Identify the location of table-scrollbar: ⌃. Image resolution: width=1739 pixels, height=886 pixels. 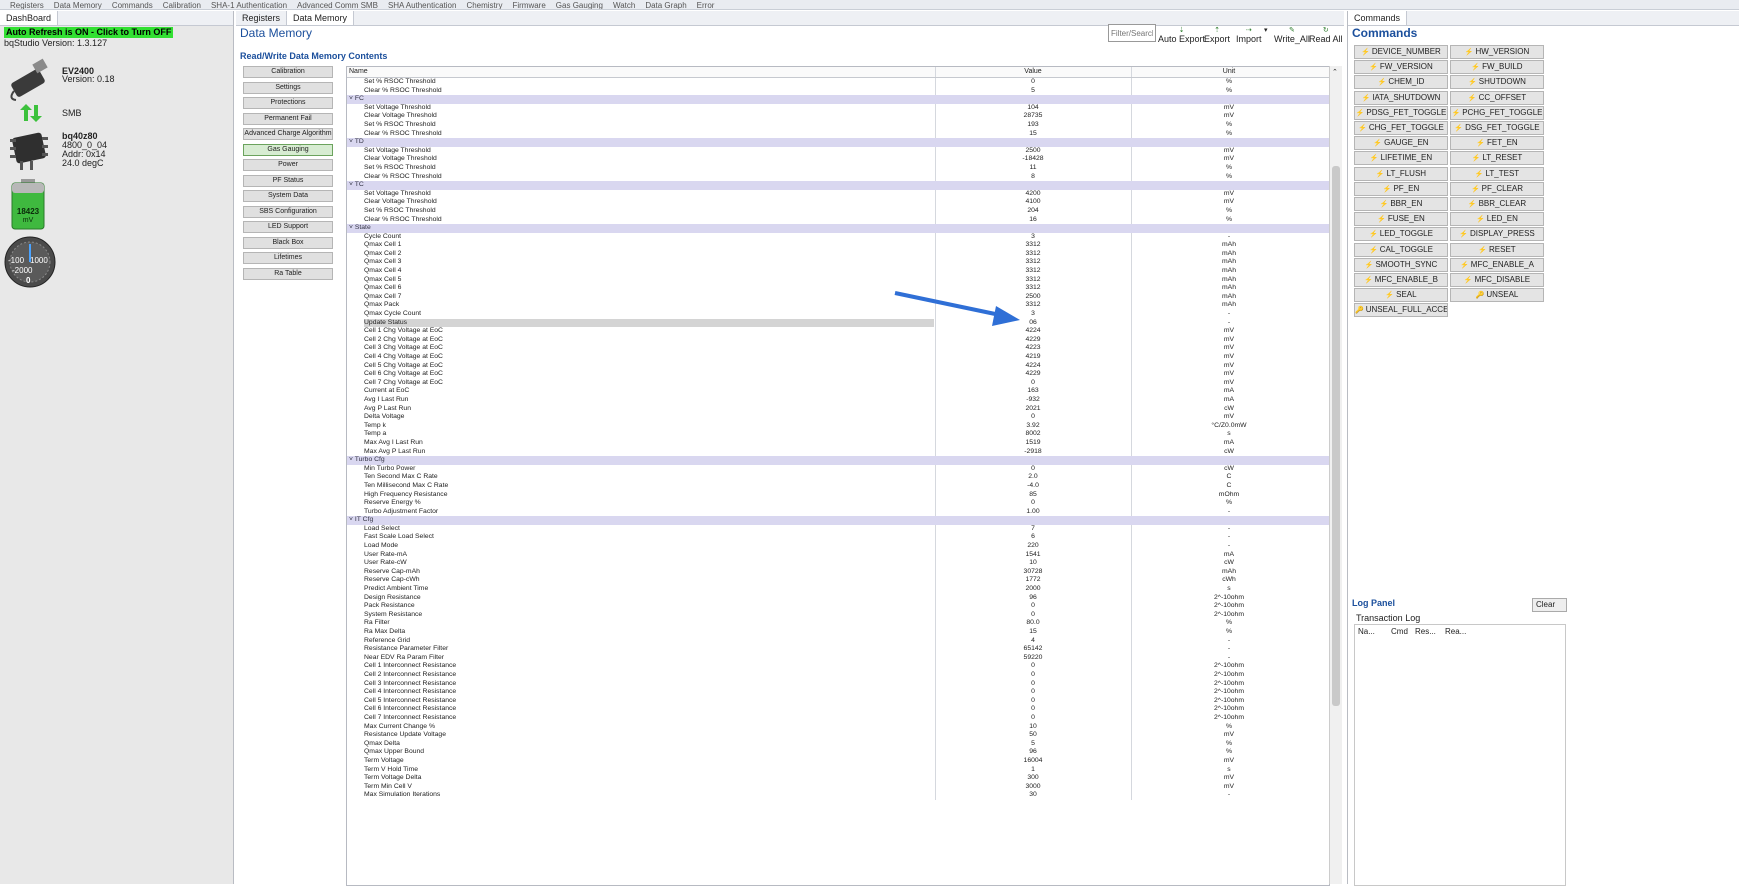
(1335, 475).